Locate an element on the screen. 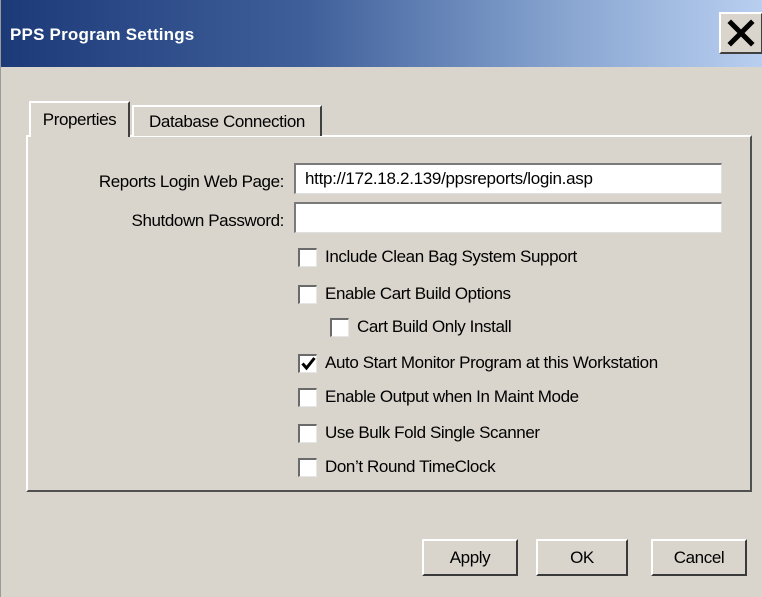 The image size is (762, 597). checkbox-label: Use Bulk Fold Single Scanner is located at coordinates (432, 432).